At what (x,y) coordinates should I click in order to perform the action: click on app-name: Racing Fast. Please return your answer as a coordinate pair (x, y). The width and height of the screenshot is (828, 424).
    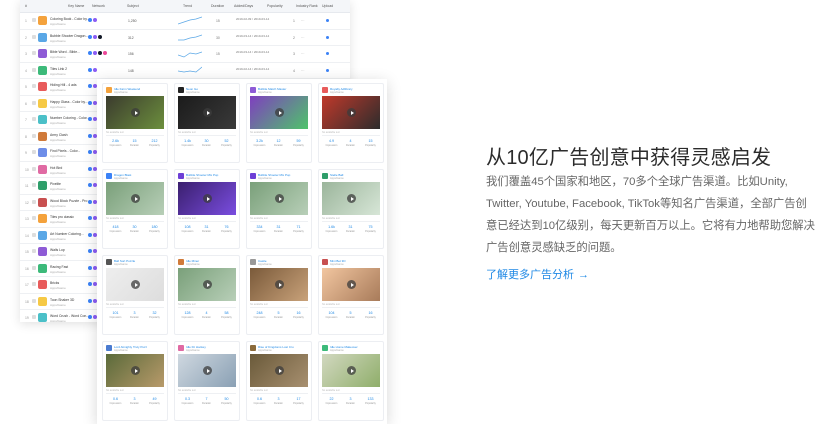
    Looking at the image, I should click on (70, 267).